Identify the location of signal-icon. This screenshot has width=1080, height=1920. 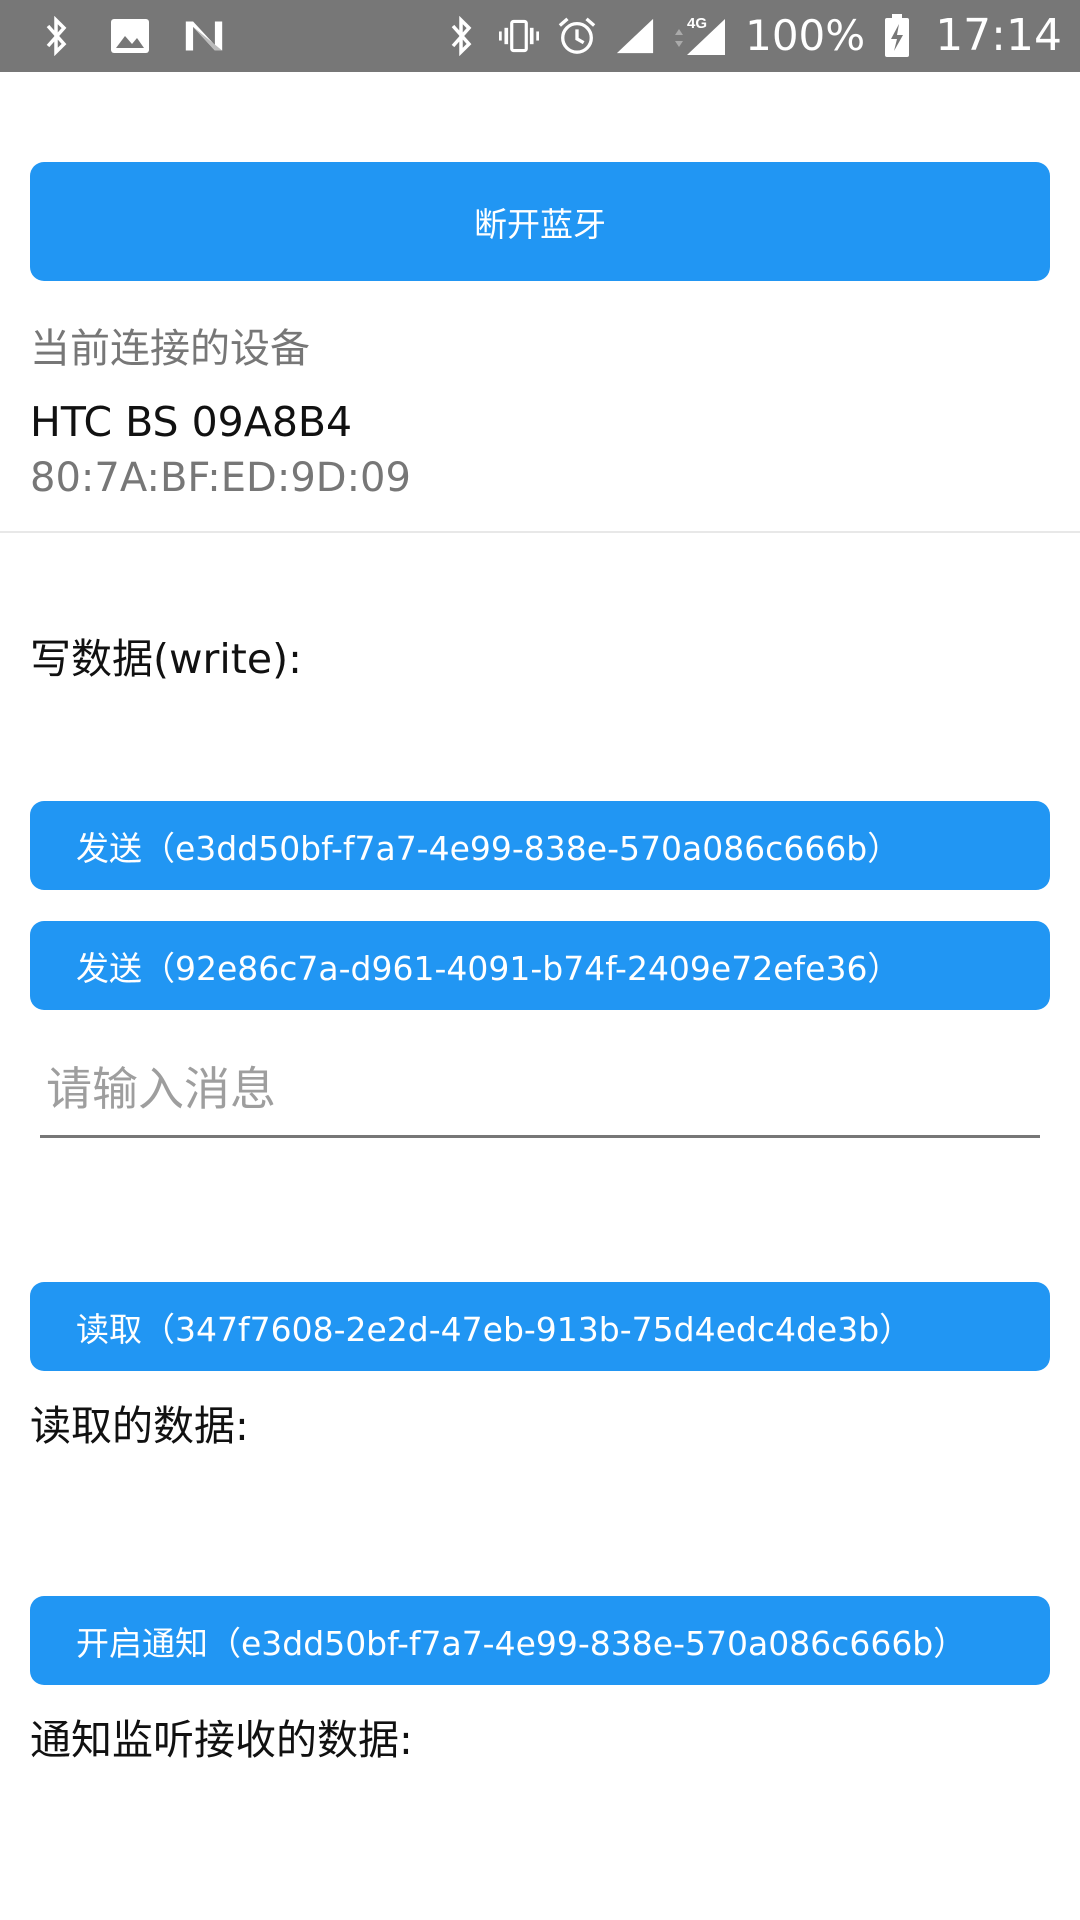
(635, 36).